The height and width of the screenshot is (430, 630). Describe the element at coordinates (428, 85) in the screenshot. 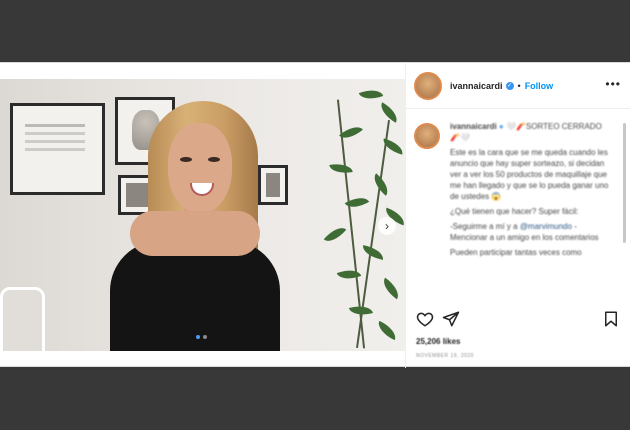

I see `avatar` at that location.